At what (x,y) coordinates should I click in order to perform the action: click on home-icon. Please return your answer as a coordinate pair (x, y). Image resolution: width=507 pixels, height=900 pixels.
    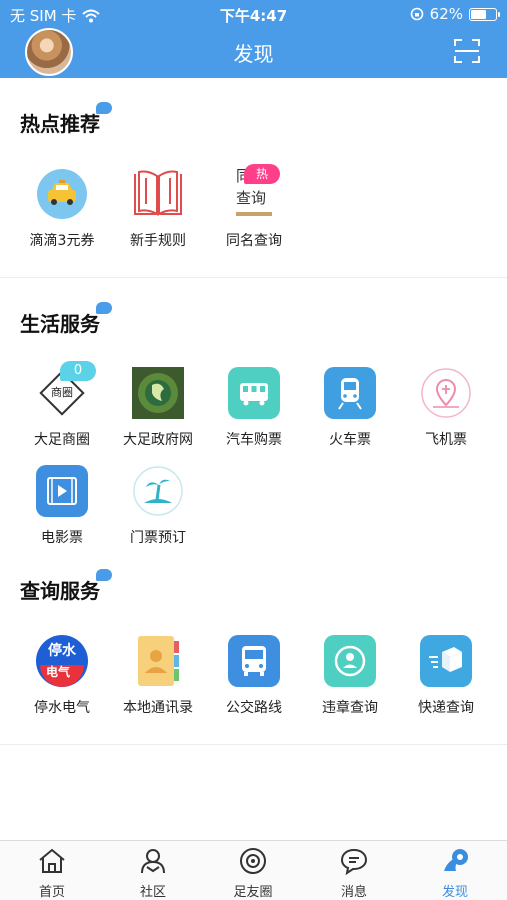
    Looking at the image, I should click on (52, 860).